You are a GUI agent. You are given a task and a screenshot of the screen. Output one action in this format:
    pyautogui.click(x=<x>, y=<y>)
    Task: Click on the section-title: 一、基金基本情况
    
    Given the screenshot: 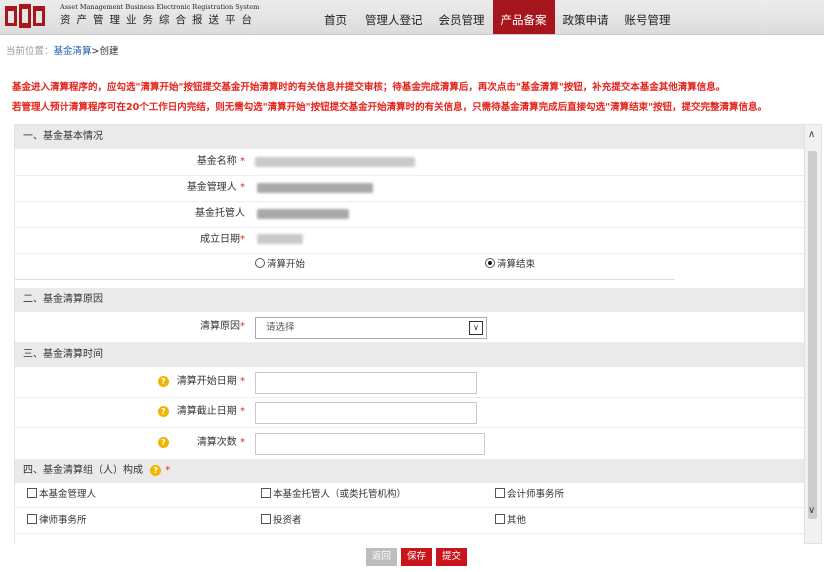 What is the action you would take?
    pyautogui.click(x=63, y=136)
    